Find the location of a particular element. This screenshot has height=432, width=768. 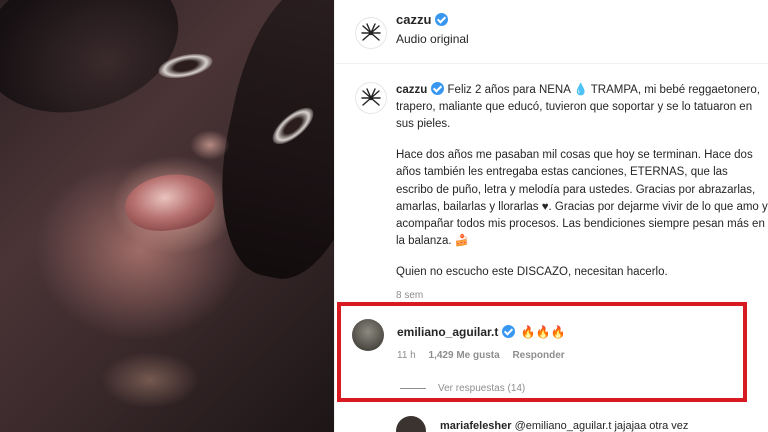

photo-lips is located at coordinates (170, 202).